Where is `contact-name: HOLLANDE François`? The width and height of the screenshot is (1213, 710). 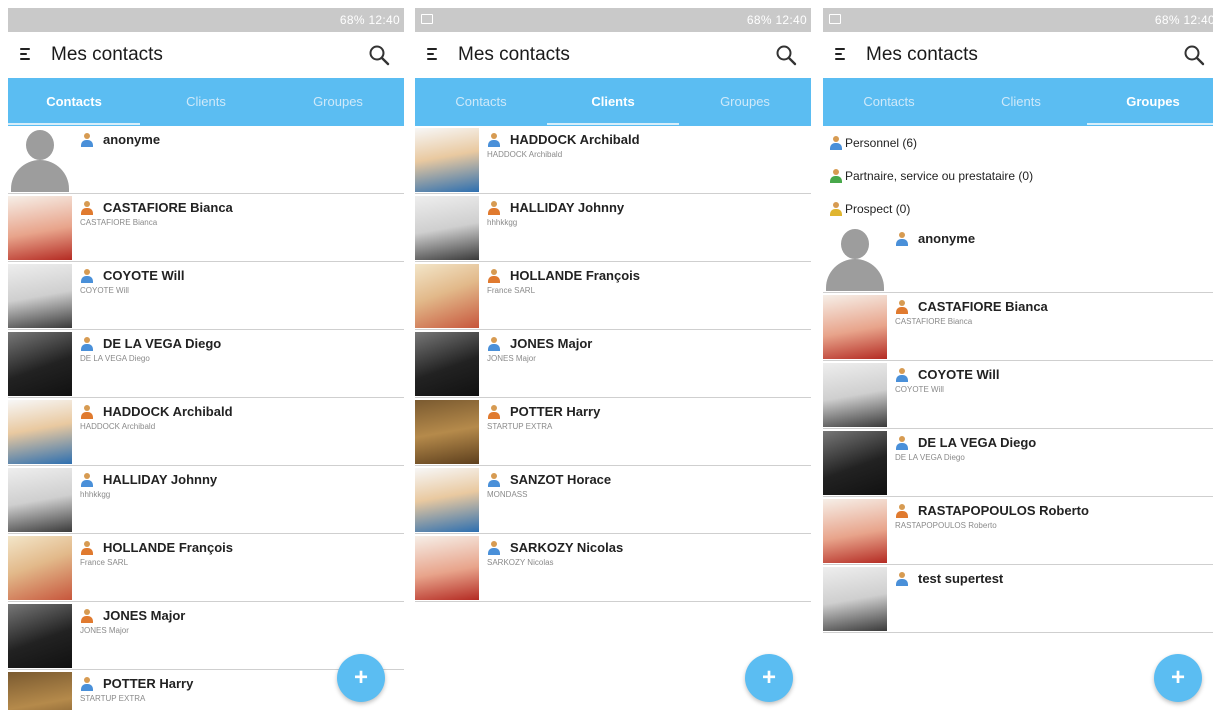 contact-name: HOLLANDE François is located at coordinates (168, 547).